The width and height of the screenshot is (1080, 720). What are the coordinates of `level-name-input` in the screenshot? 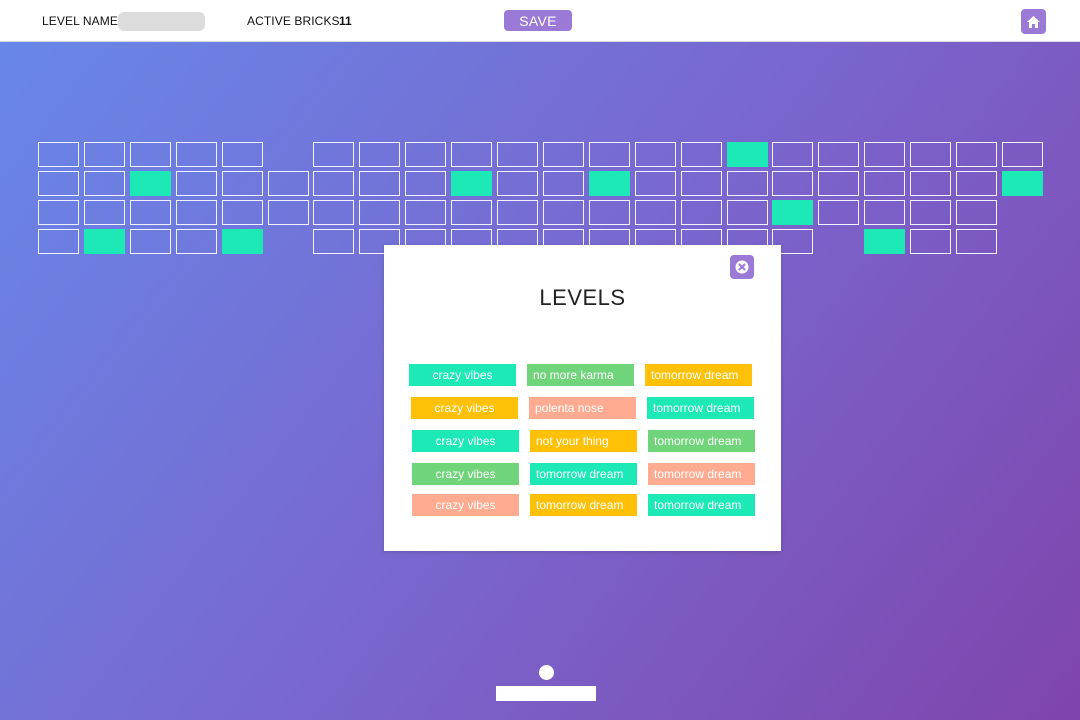 It's located at (161, 21).